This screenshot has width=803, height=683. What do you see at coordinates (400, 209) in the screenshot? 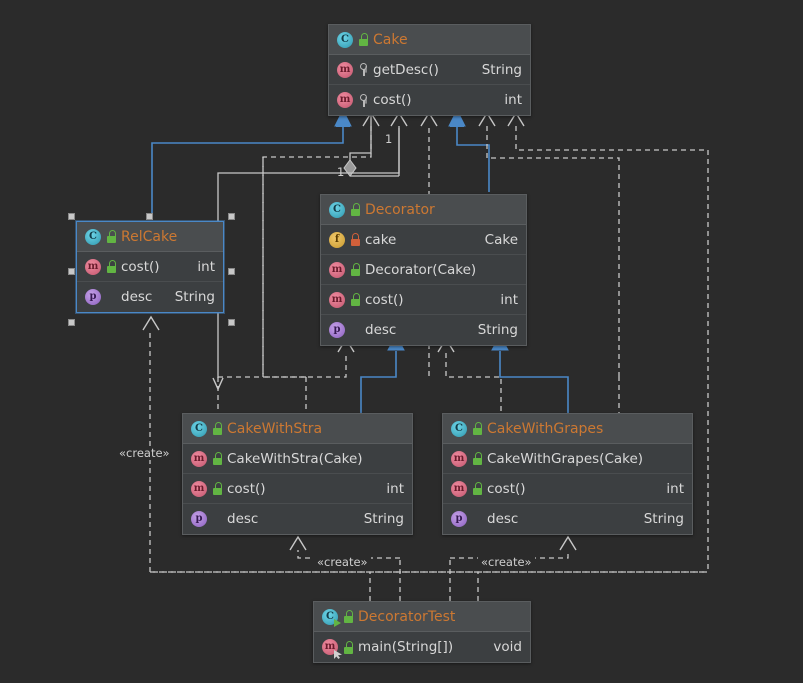
I see `class-name: Decorator` at bounding box center [400, 209].